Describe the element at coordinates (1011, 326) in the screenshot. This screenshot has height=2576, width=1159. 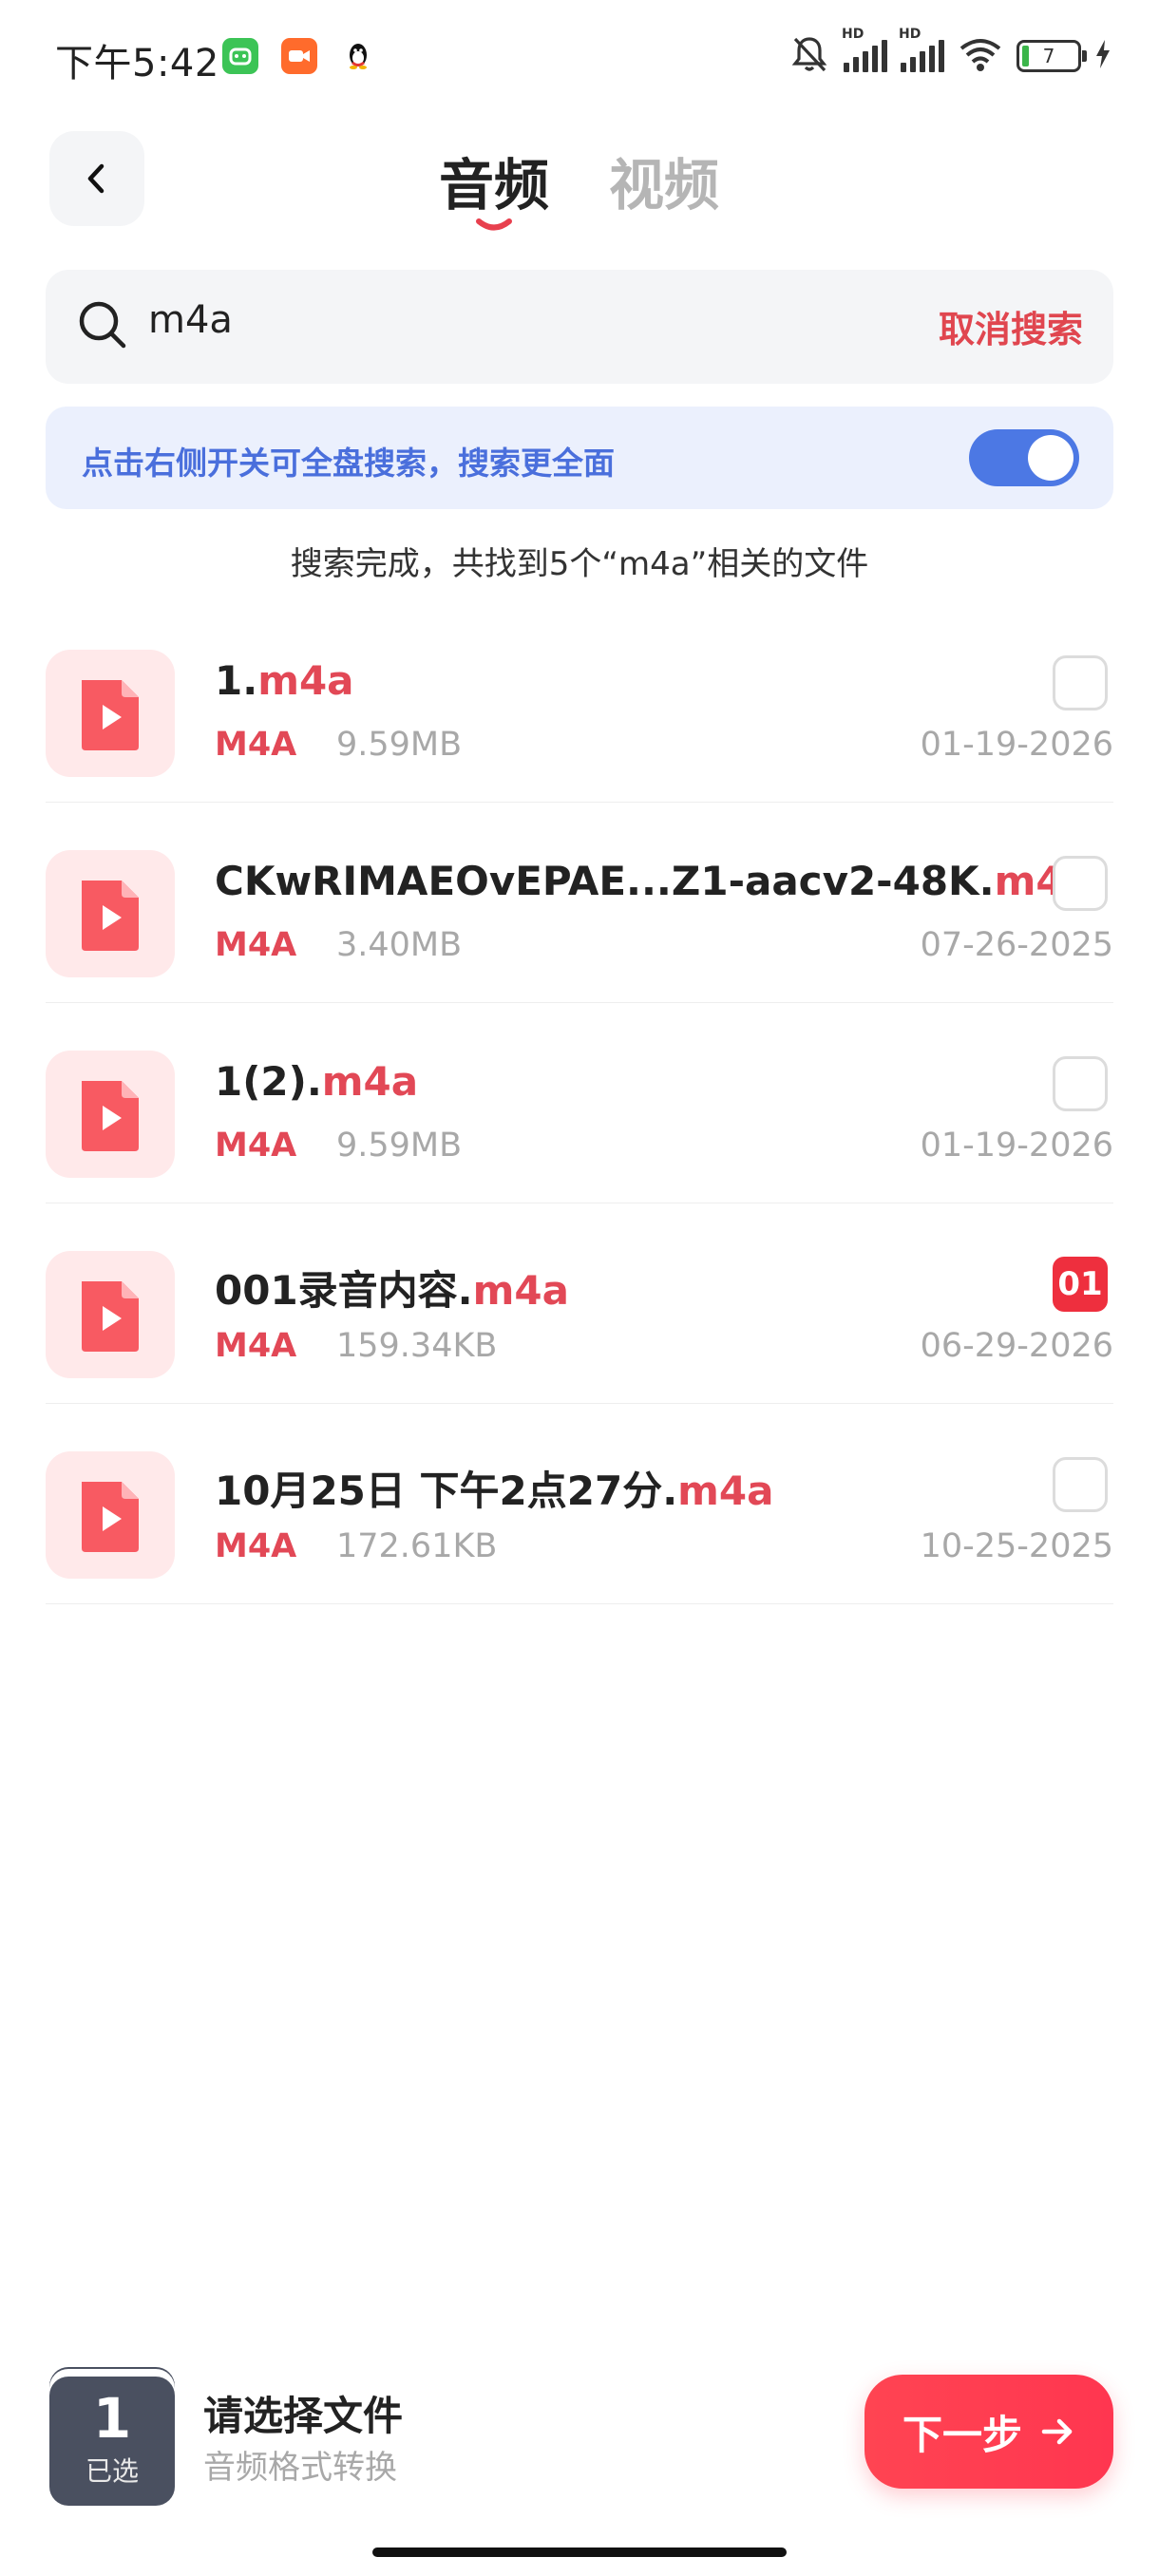
I see `cancel-search-button: 取消搜索` at that location.